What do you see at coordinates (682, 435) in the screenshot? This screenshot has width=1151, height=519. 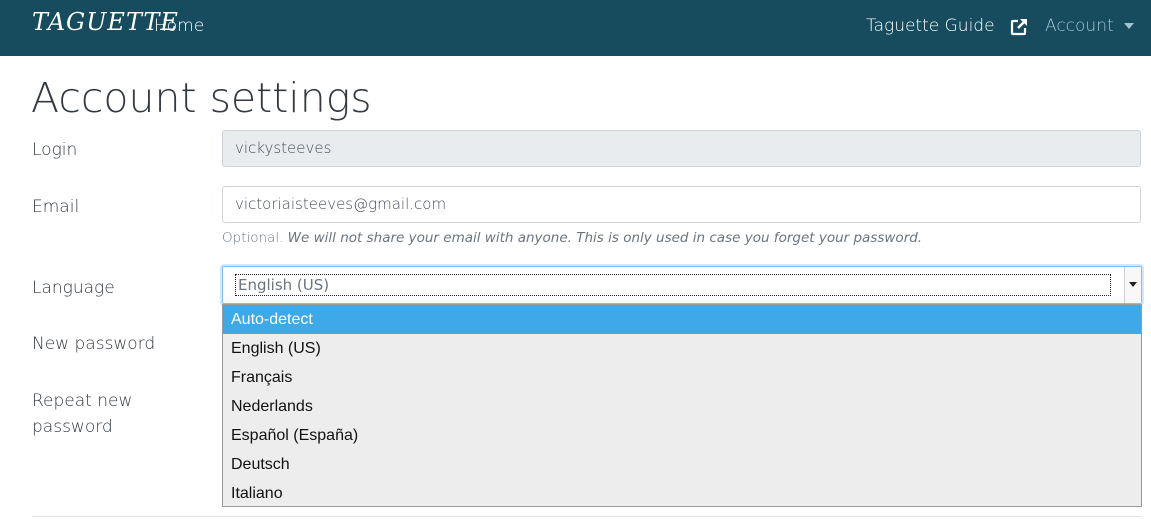 I see `language-option: Español (España)` at bounding box center [682, 435].